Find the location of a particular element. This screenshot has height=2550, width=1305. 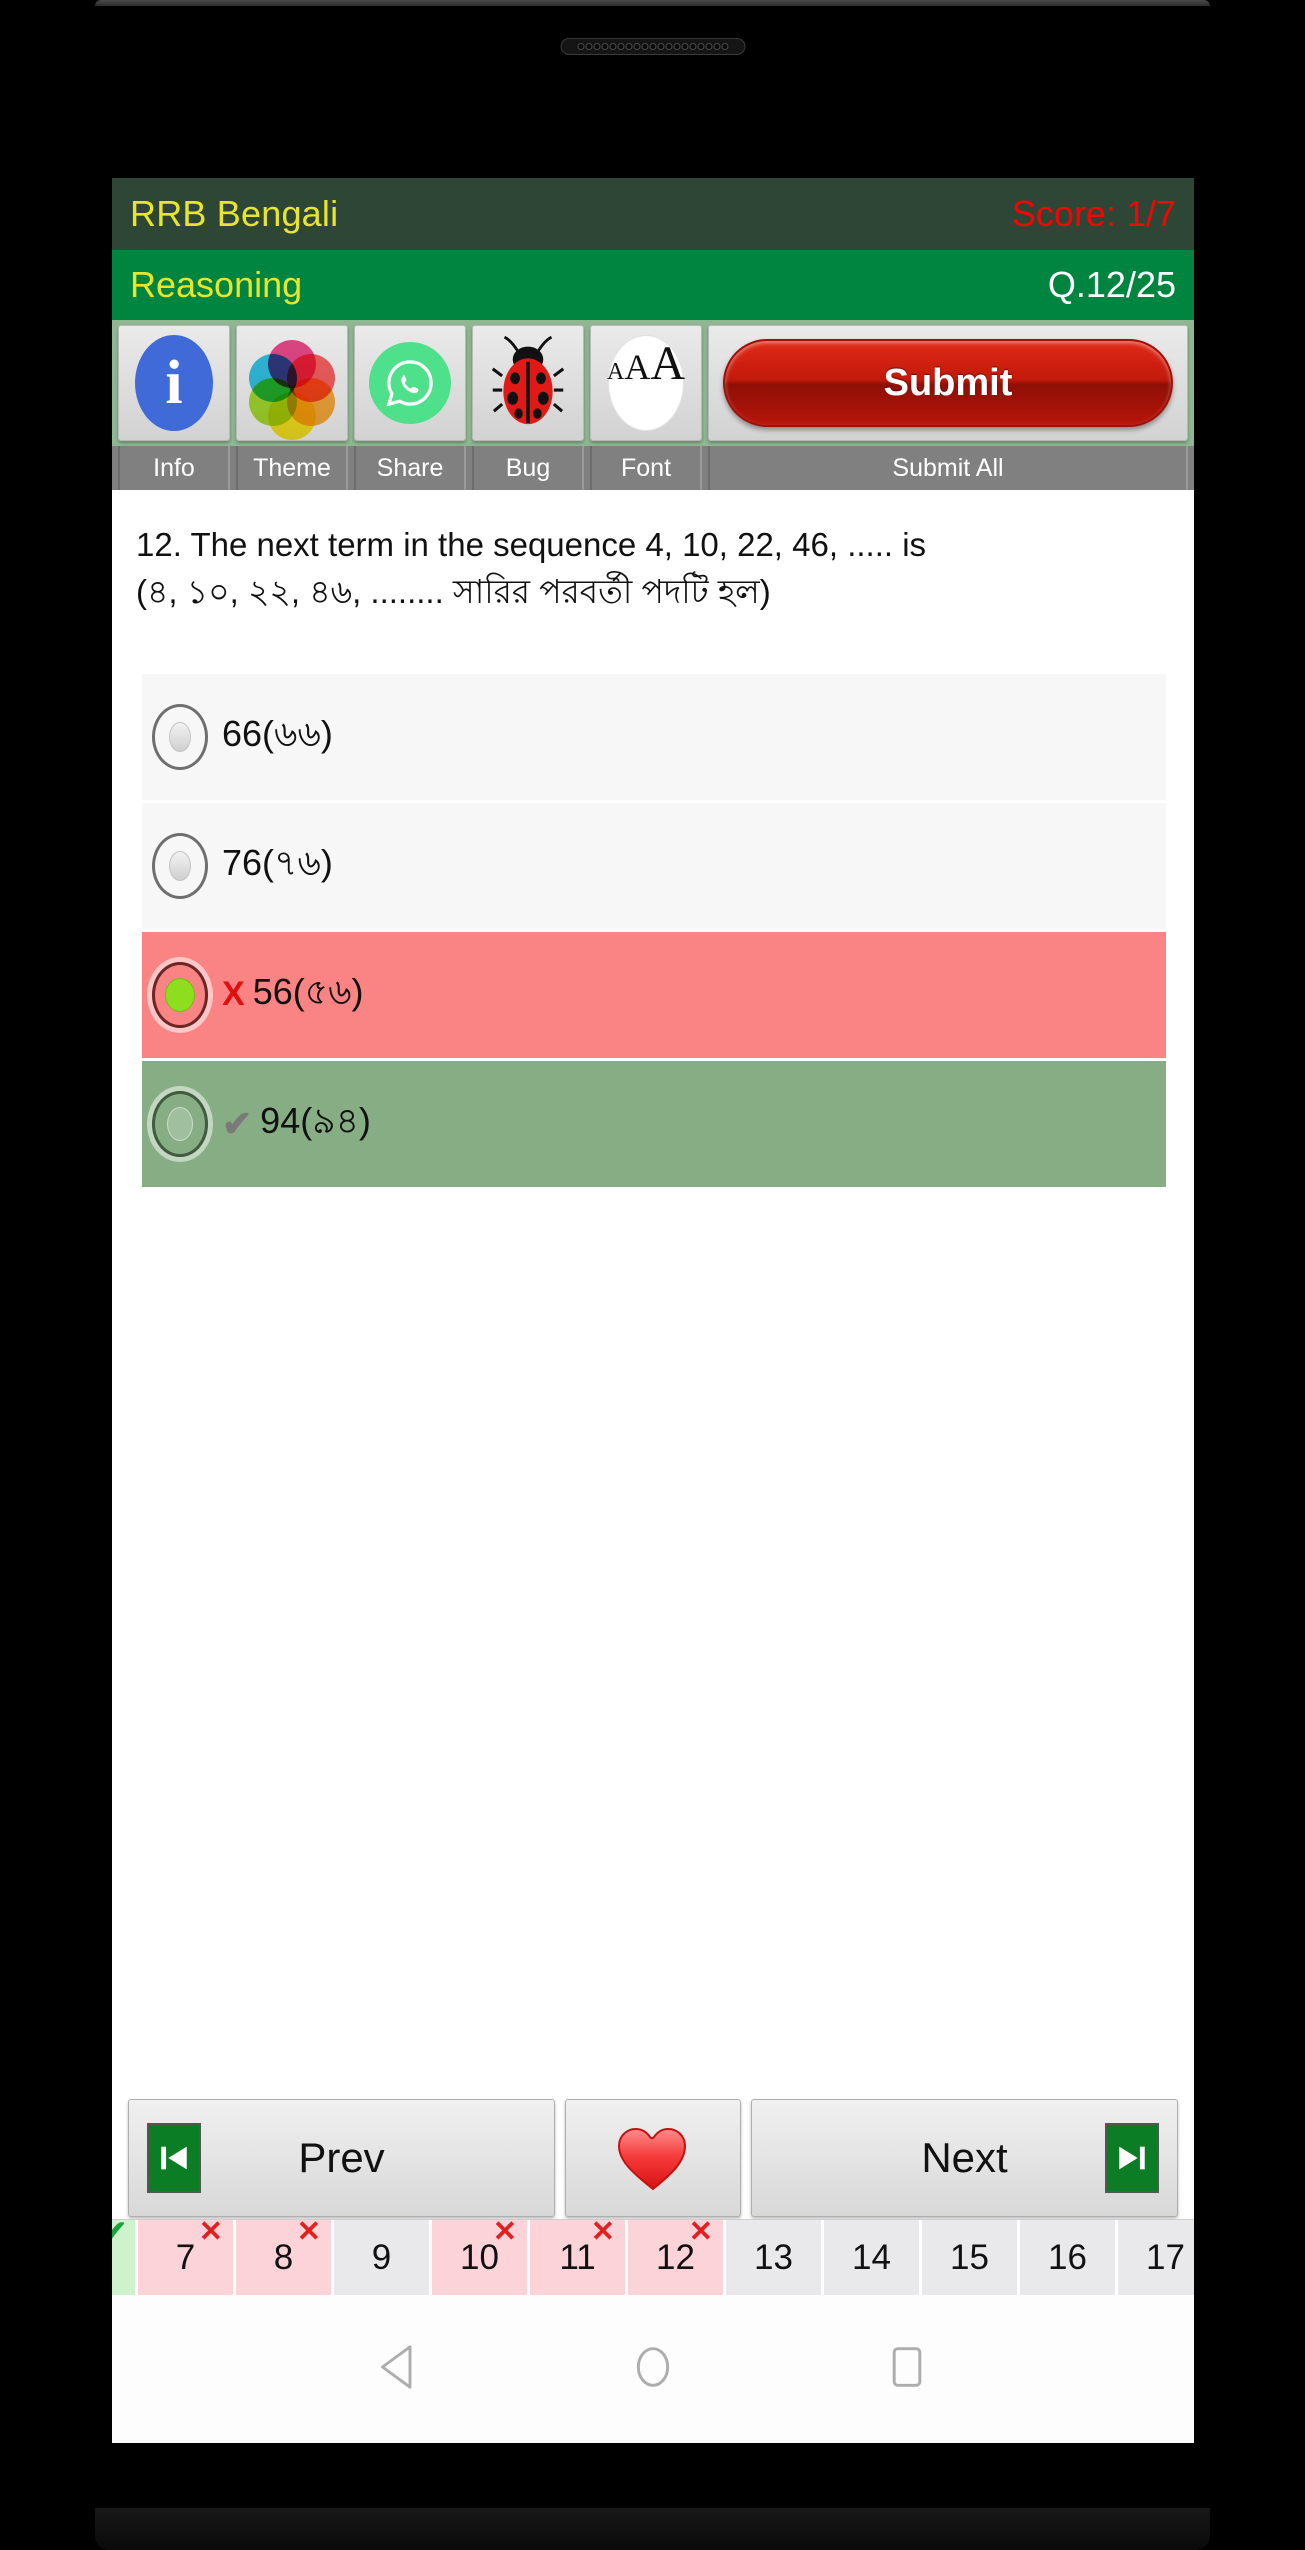

toolbar-labels: Info Theme Share Bug Font Submit All is located at coordinates (653, 468).